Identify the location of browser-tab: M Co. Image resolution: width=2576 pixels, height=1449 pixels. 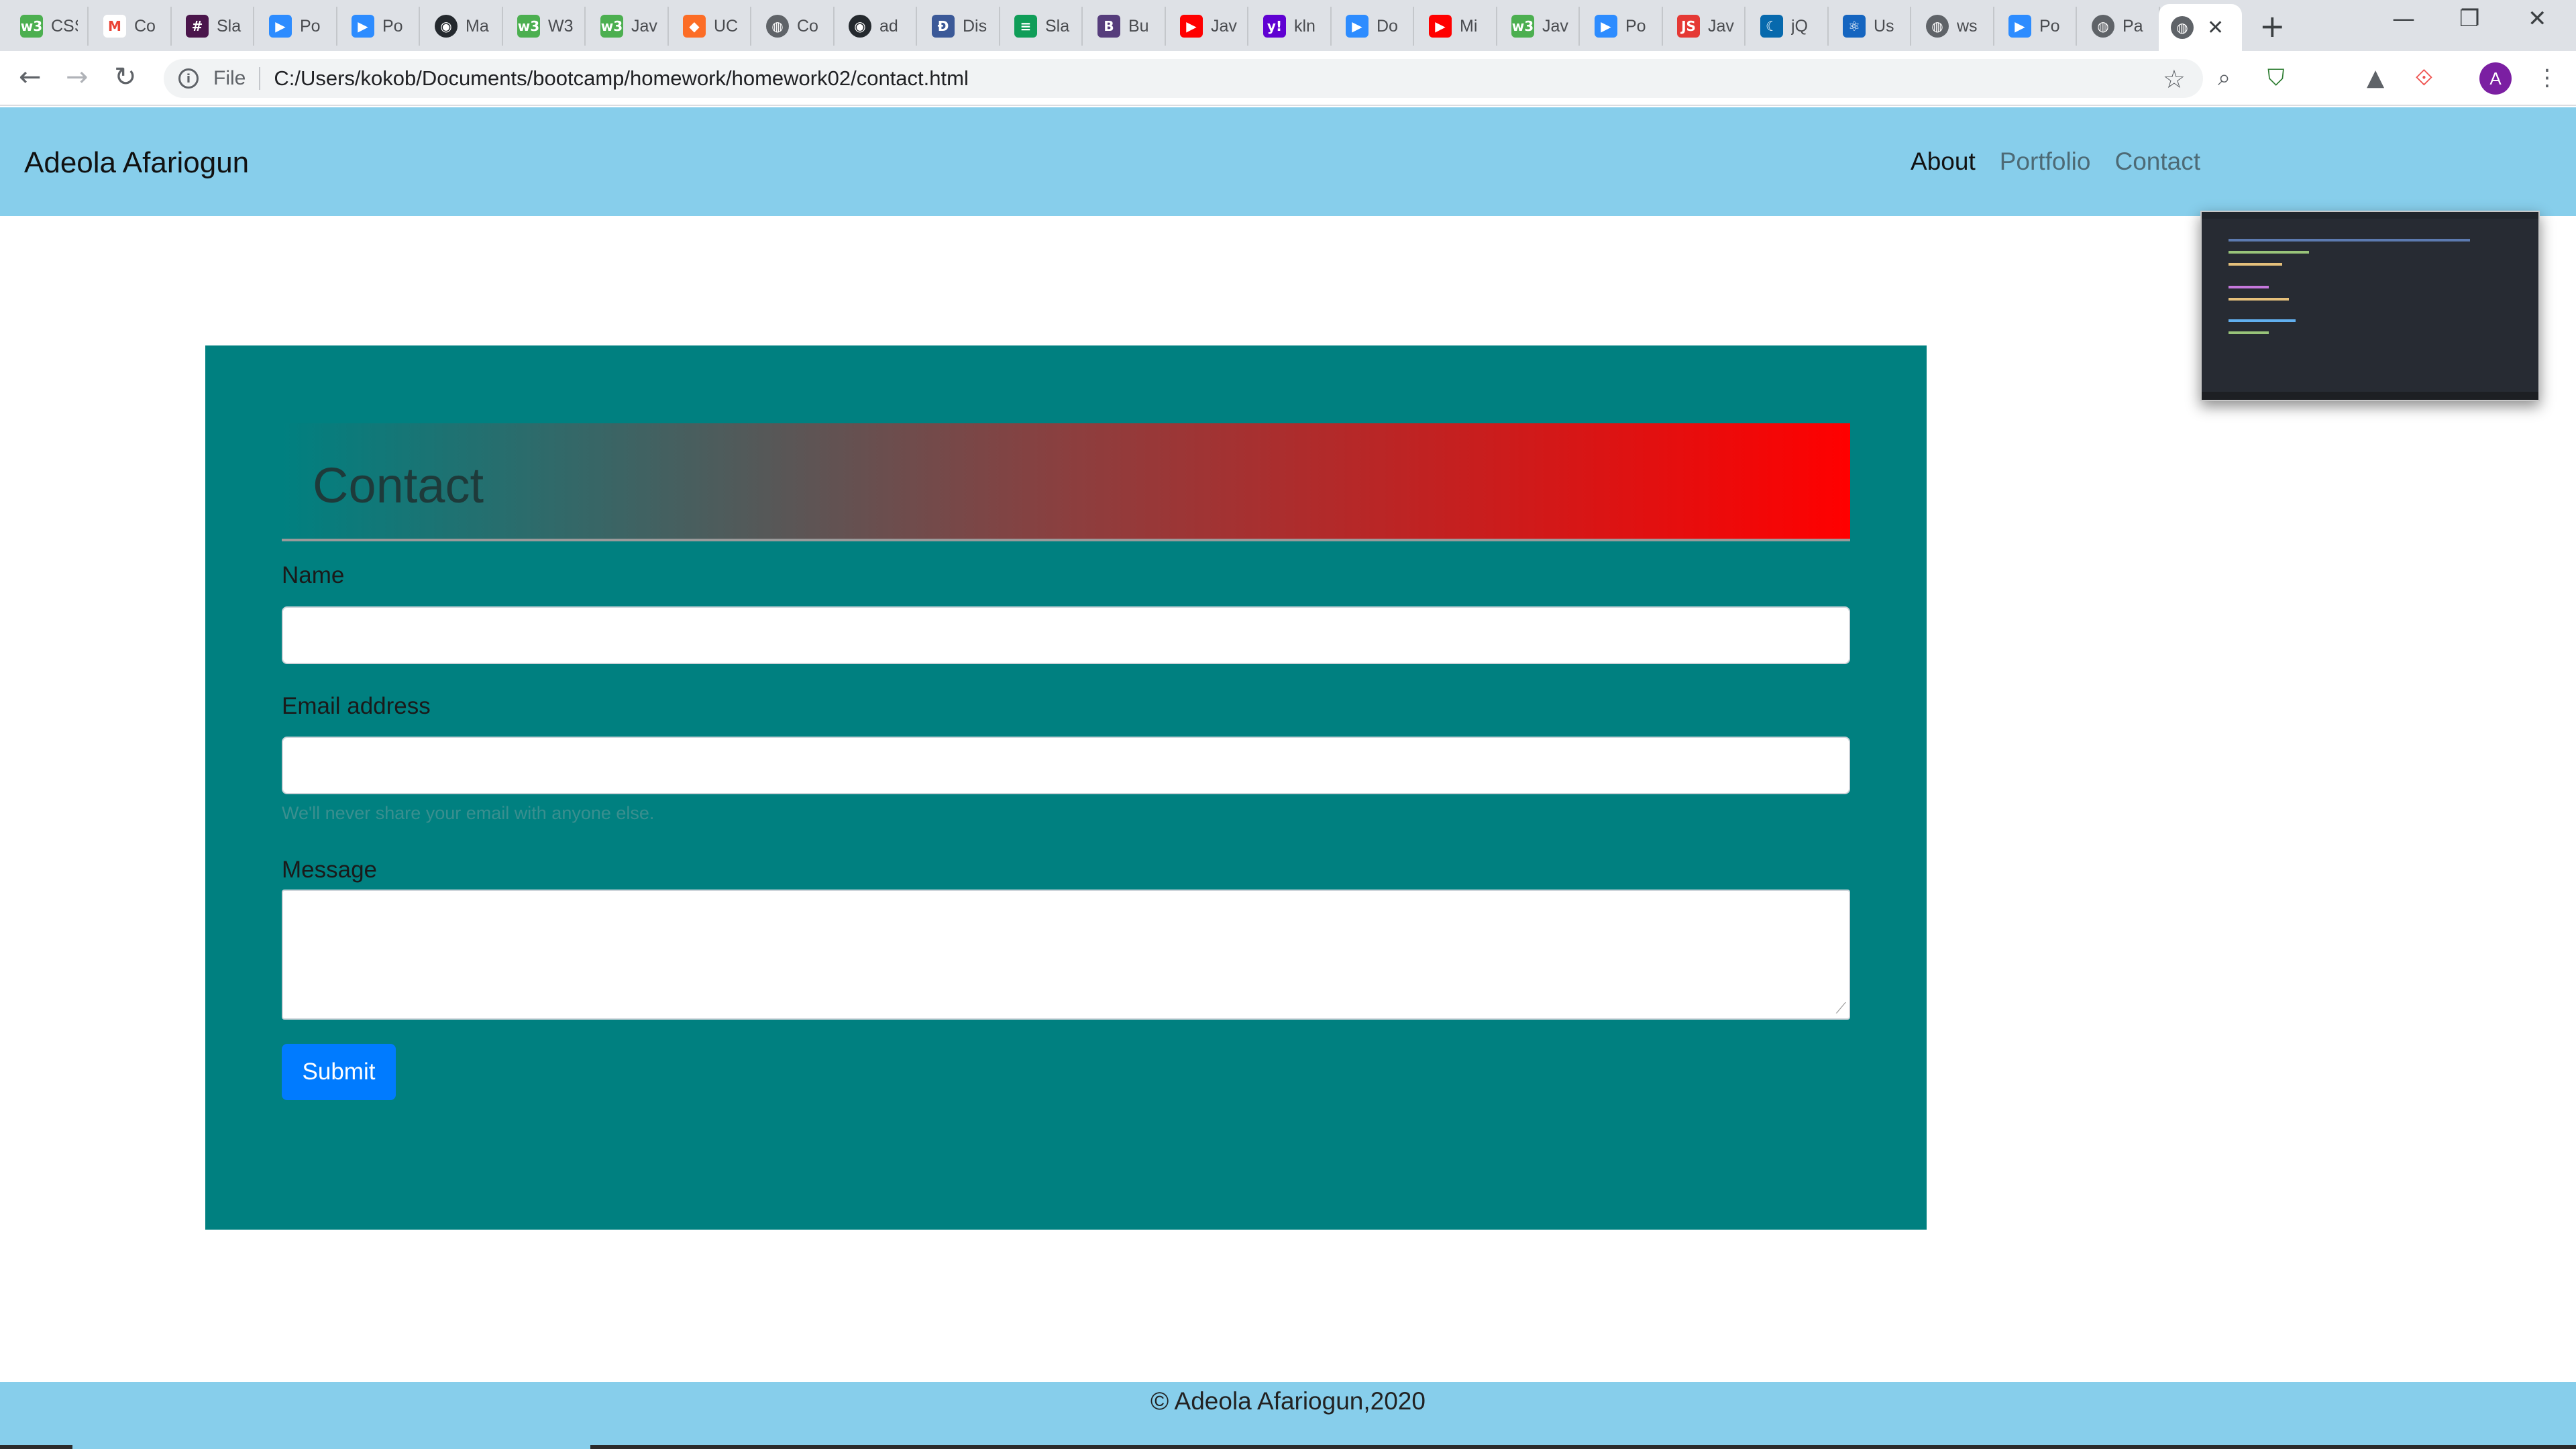
(130, 26).